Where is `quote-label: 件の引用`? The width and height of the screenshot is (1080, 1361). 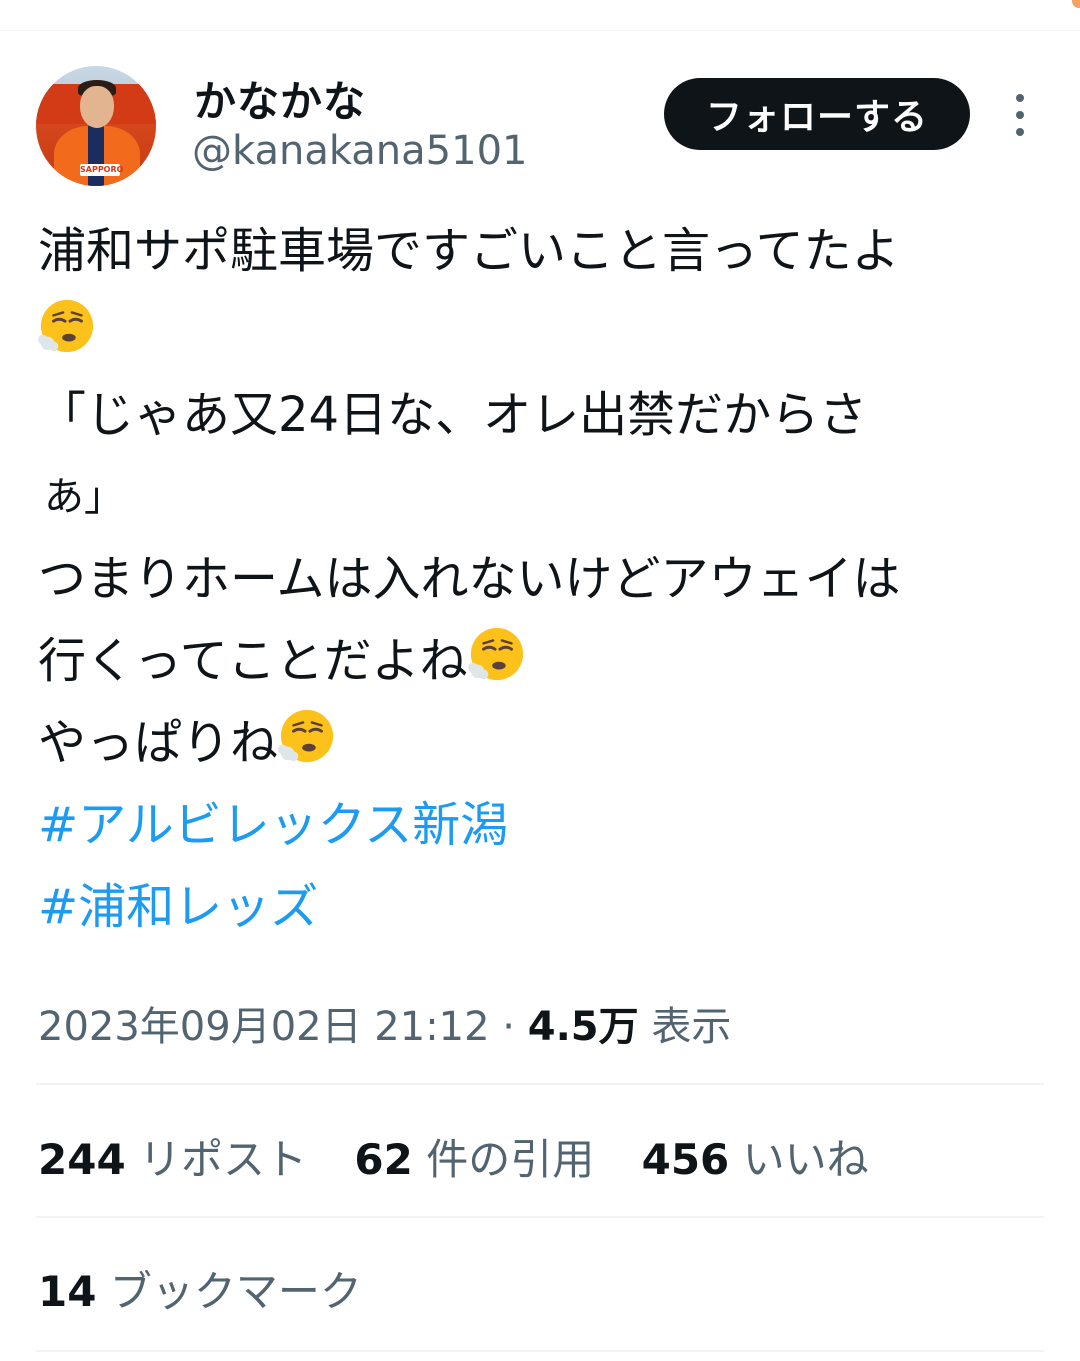
quote-label: 件の引用 is located at coordinates (510, 1159).